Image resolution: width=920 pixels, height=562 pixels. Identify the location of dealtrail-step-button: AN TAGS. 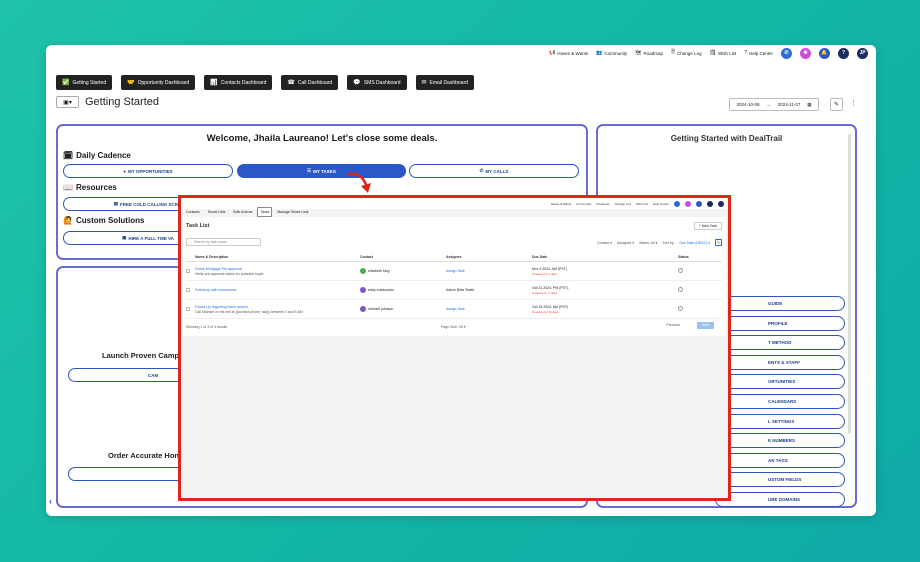
(780, 460).